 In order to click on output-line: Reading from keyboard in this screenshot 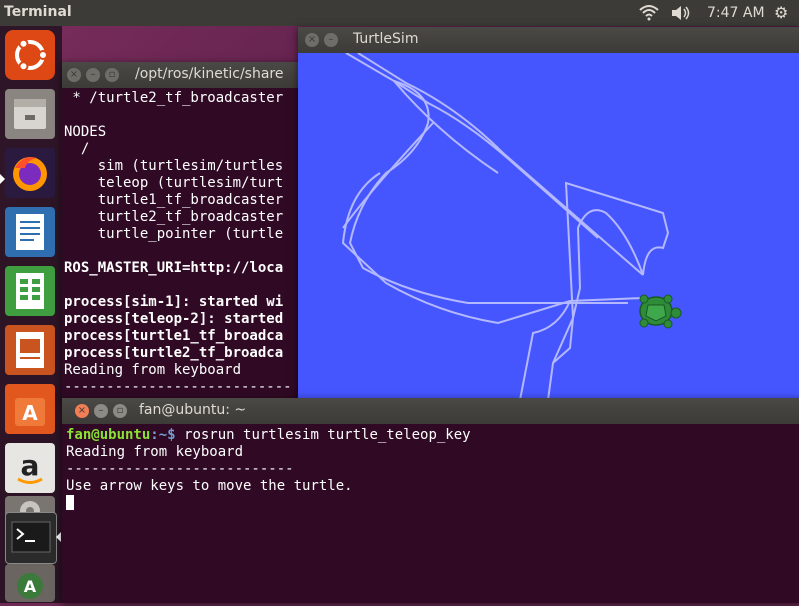, I will do `click(155, 452)`.